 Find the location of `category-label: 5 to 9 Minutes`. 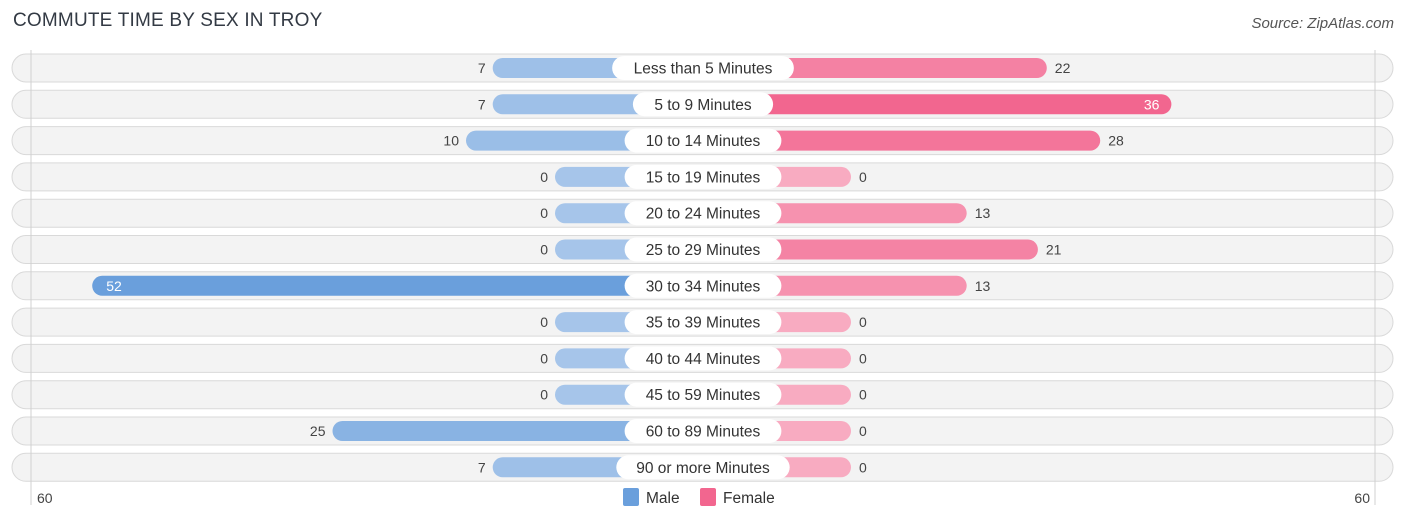

category-label: 5 to 9 Minutes is located at coordinates (703, 105).